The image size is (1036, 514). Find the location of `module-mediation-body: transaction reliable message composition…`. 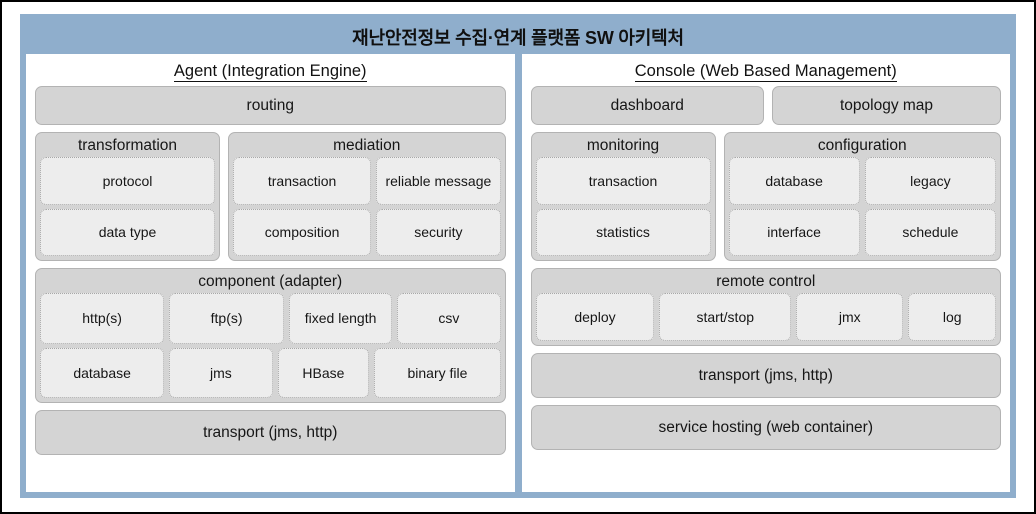

module-mediation-body: transaction reliable message composition… is located at coordinates (367, 208).